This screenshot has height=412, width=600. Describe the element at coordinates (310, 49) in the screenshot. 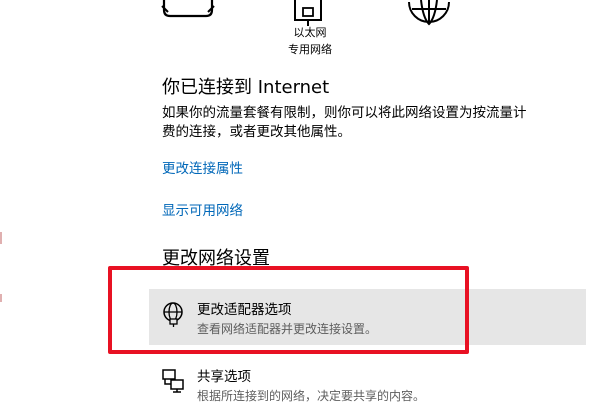

I see `ethernet-sublabel: 专用网络` at that location.